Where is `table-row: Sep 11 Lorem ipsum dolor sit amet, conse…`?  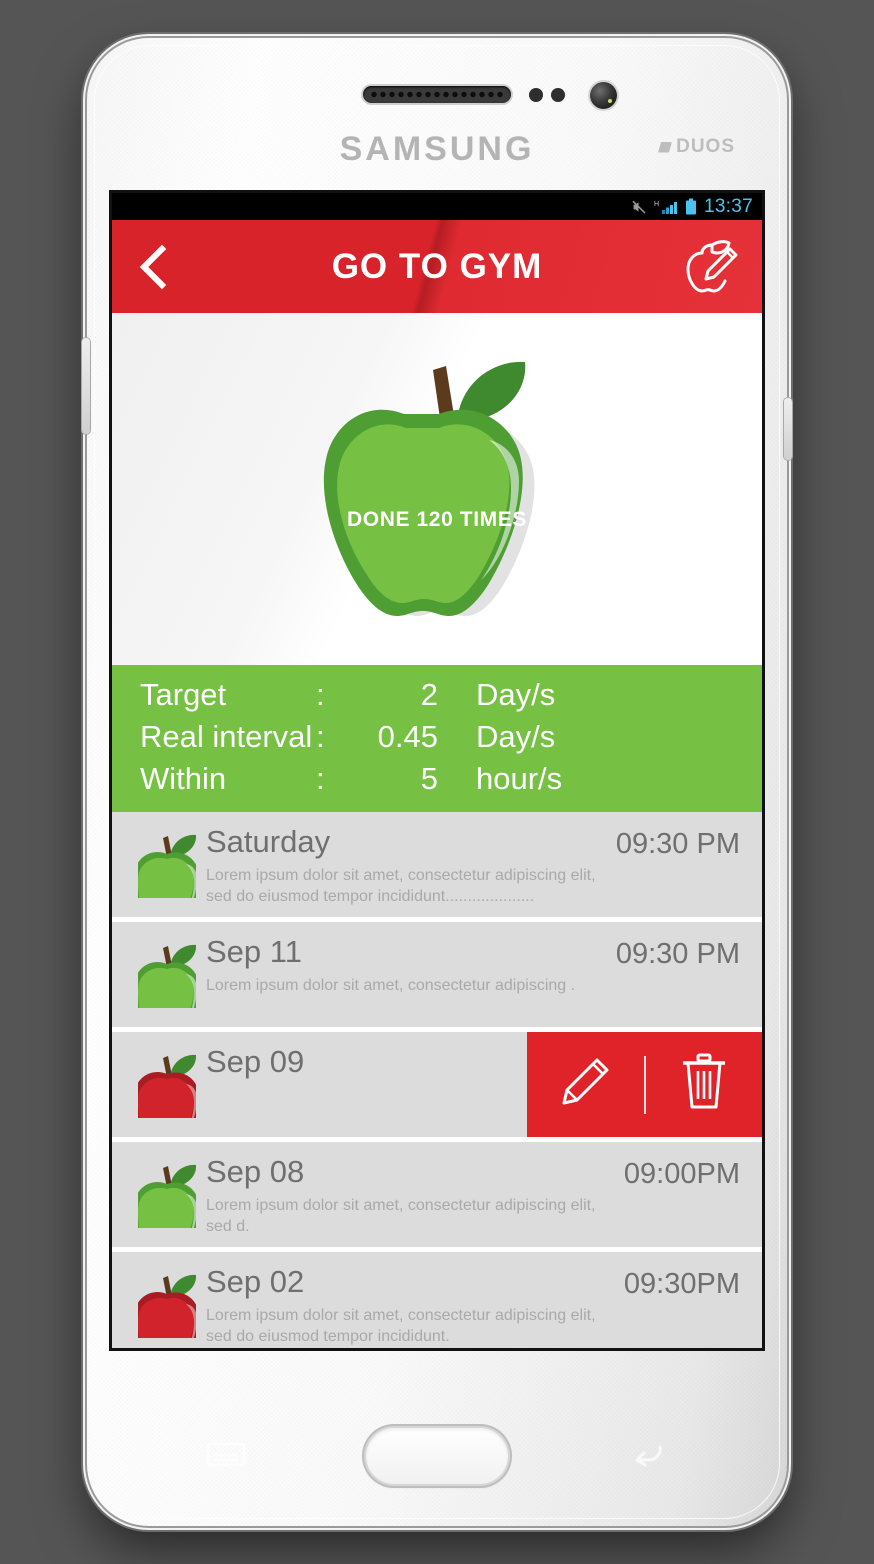 table-row: Sep 11 Lorem ipsum dolor sit amet, conse… is located at coordinates (437, 974).